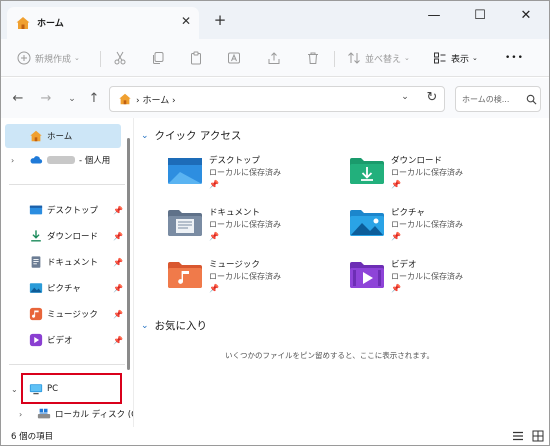 The width and height of the screenshot is (550, 446). I want to click on sidebar-item-documents: ドキュメント 📌, so click(64, 262).